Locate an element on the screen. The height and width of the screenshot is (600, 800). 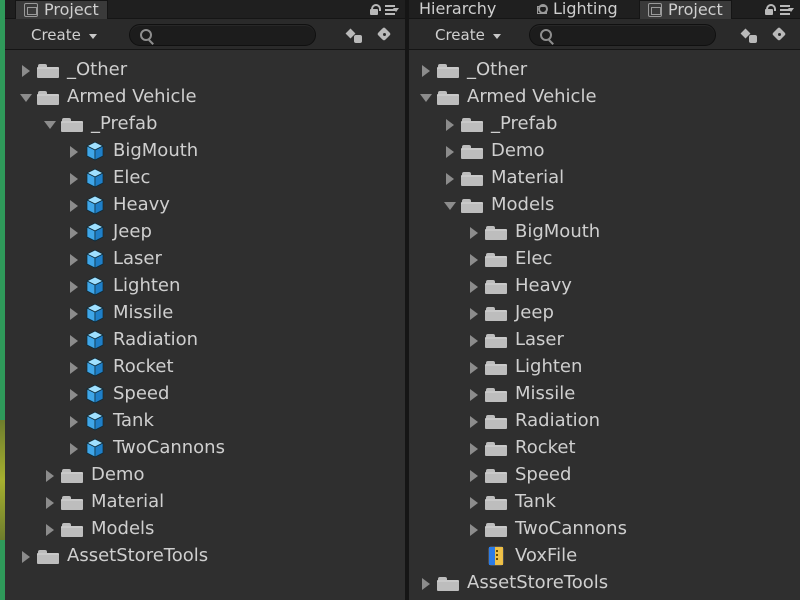
caret-down-icon is located at coordinates (496, 36).